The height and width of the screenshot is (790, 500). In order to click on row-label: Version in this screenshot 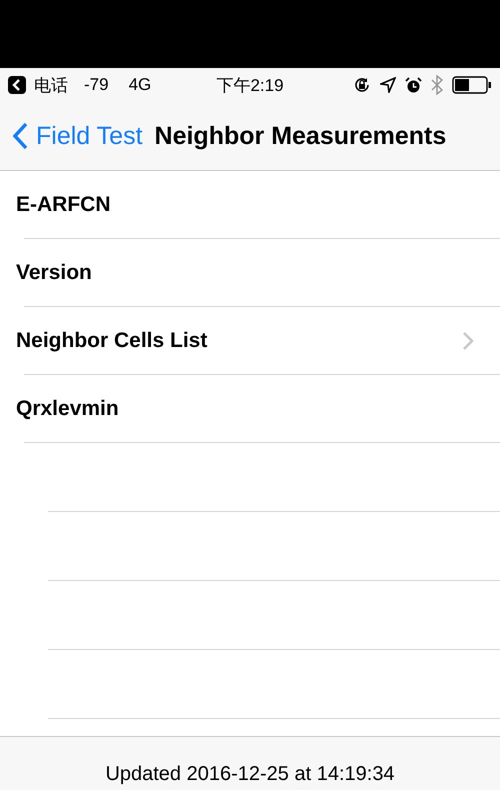, I will do `click(54, 273)`.